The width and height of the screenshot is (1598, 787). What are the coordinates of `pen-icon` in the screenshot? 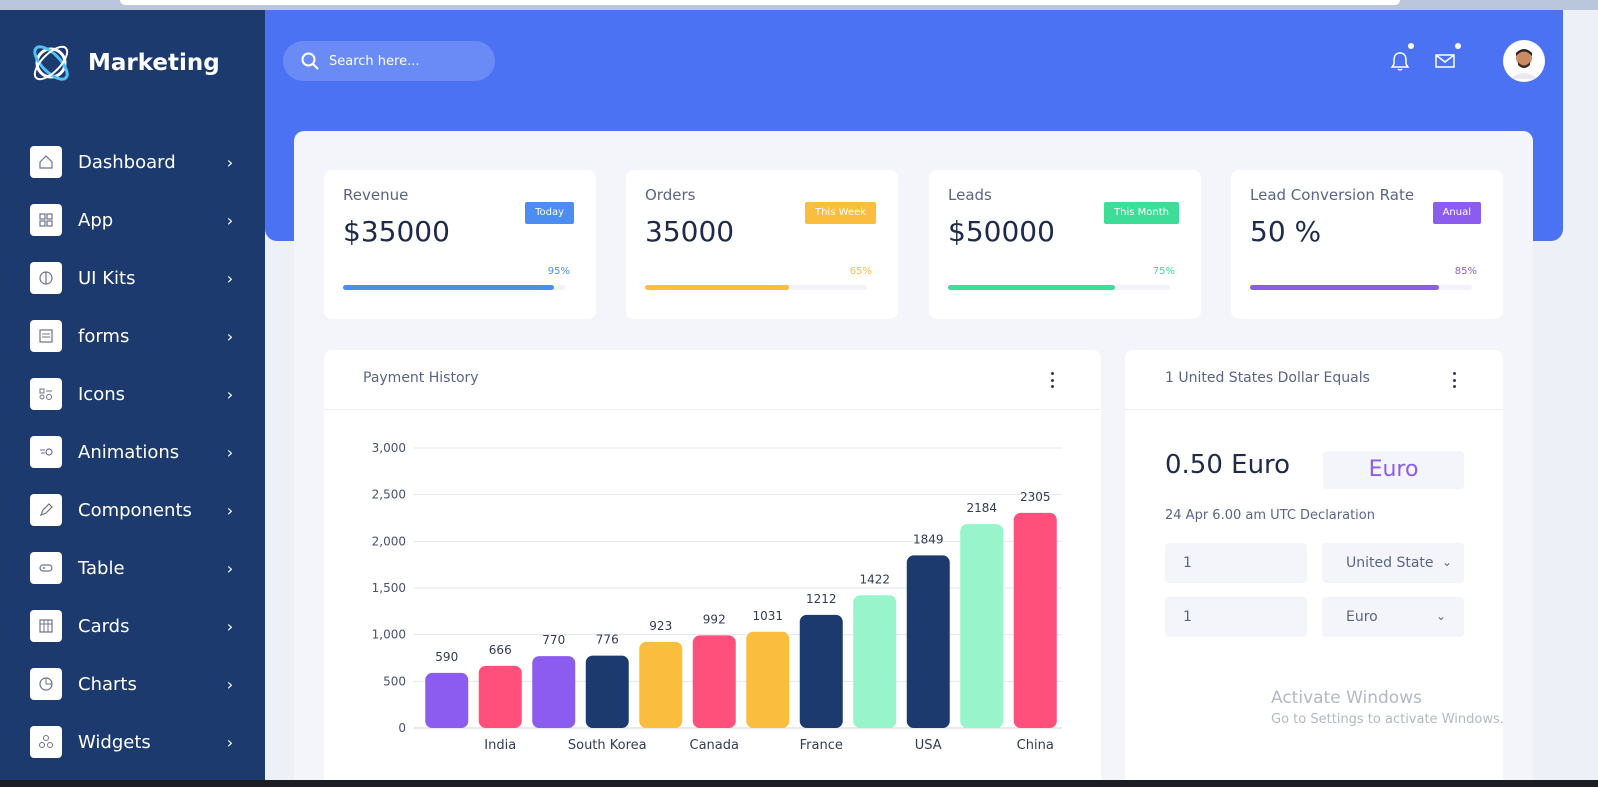 It's located at (46, 510).